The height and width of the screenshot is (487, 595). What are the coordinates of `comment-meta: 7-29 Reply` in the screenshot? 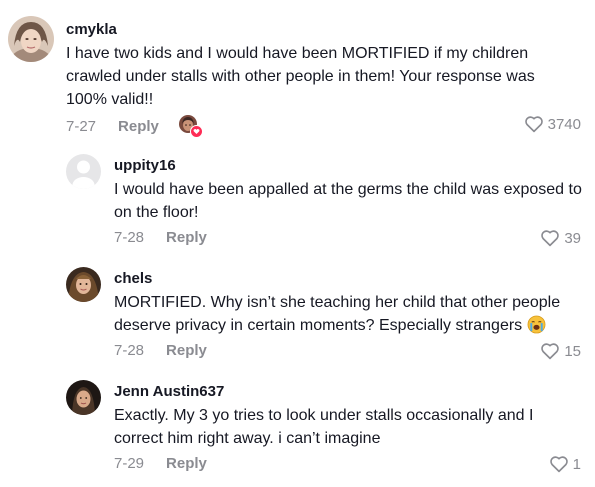 It's located at (160, 463).